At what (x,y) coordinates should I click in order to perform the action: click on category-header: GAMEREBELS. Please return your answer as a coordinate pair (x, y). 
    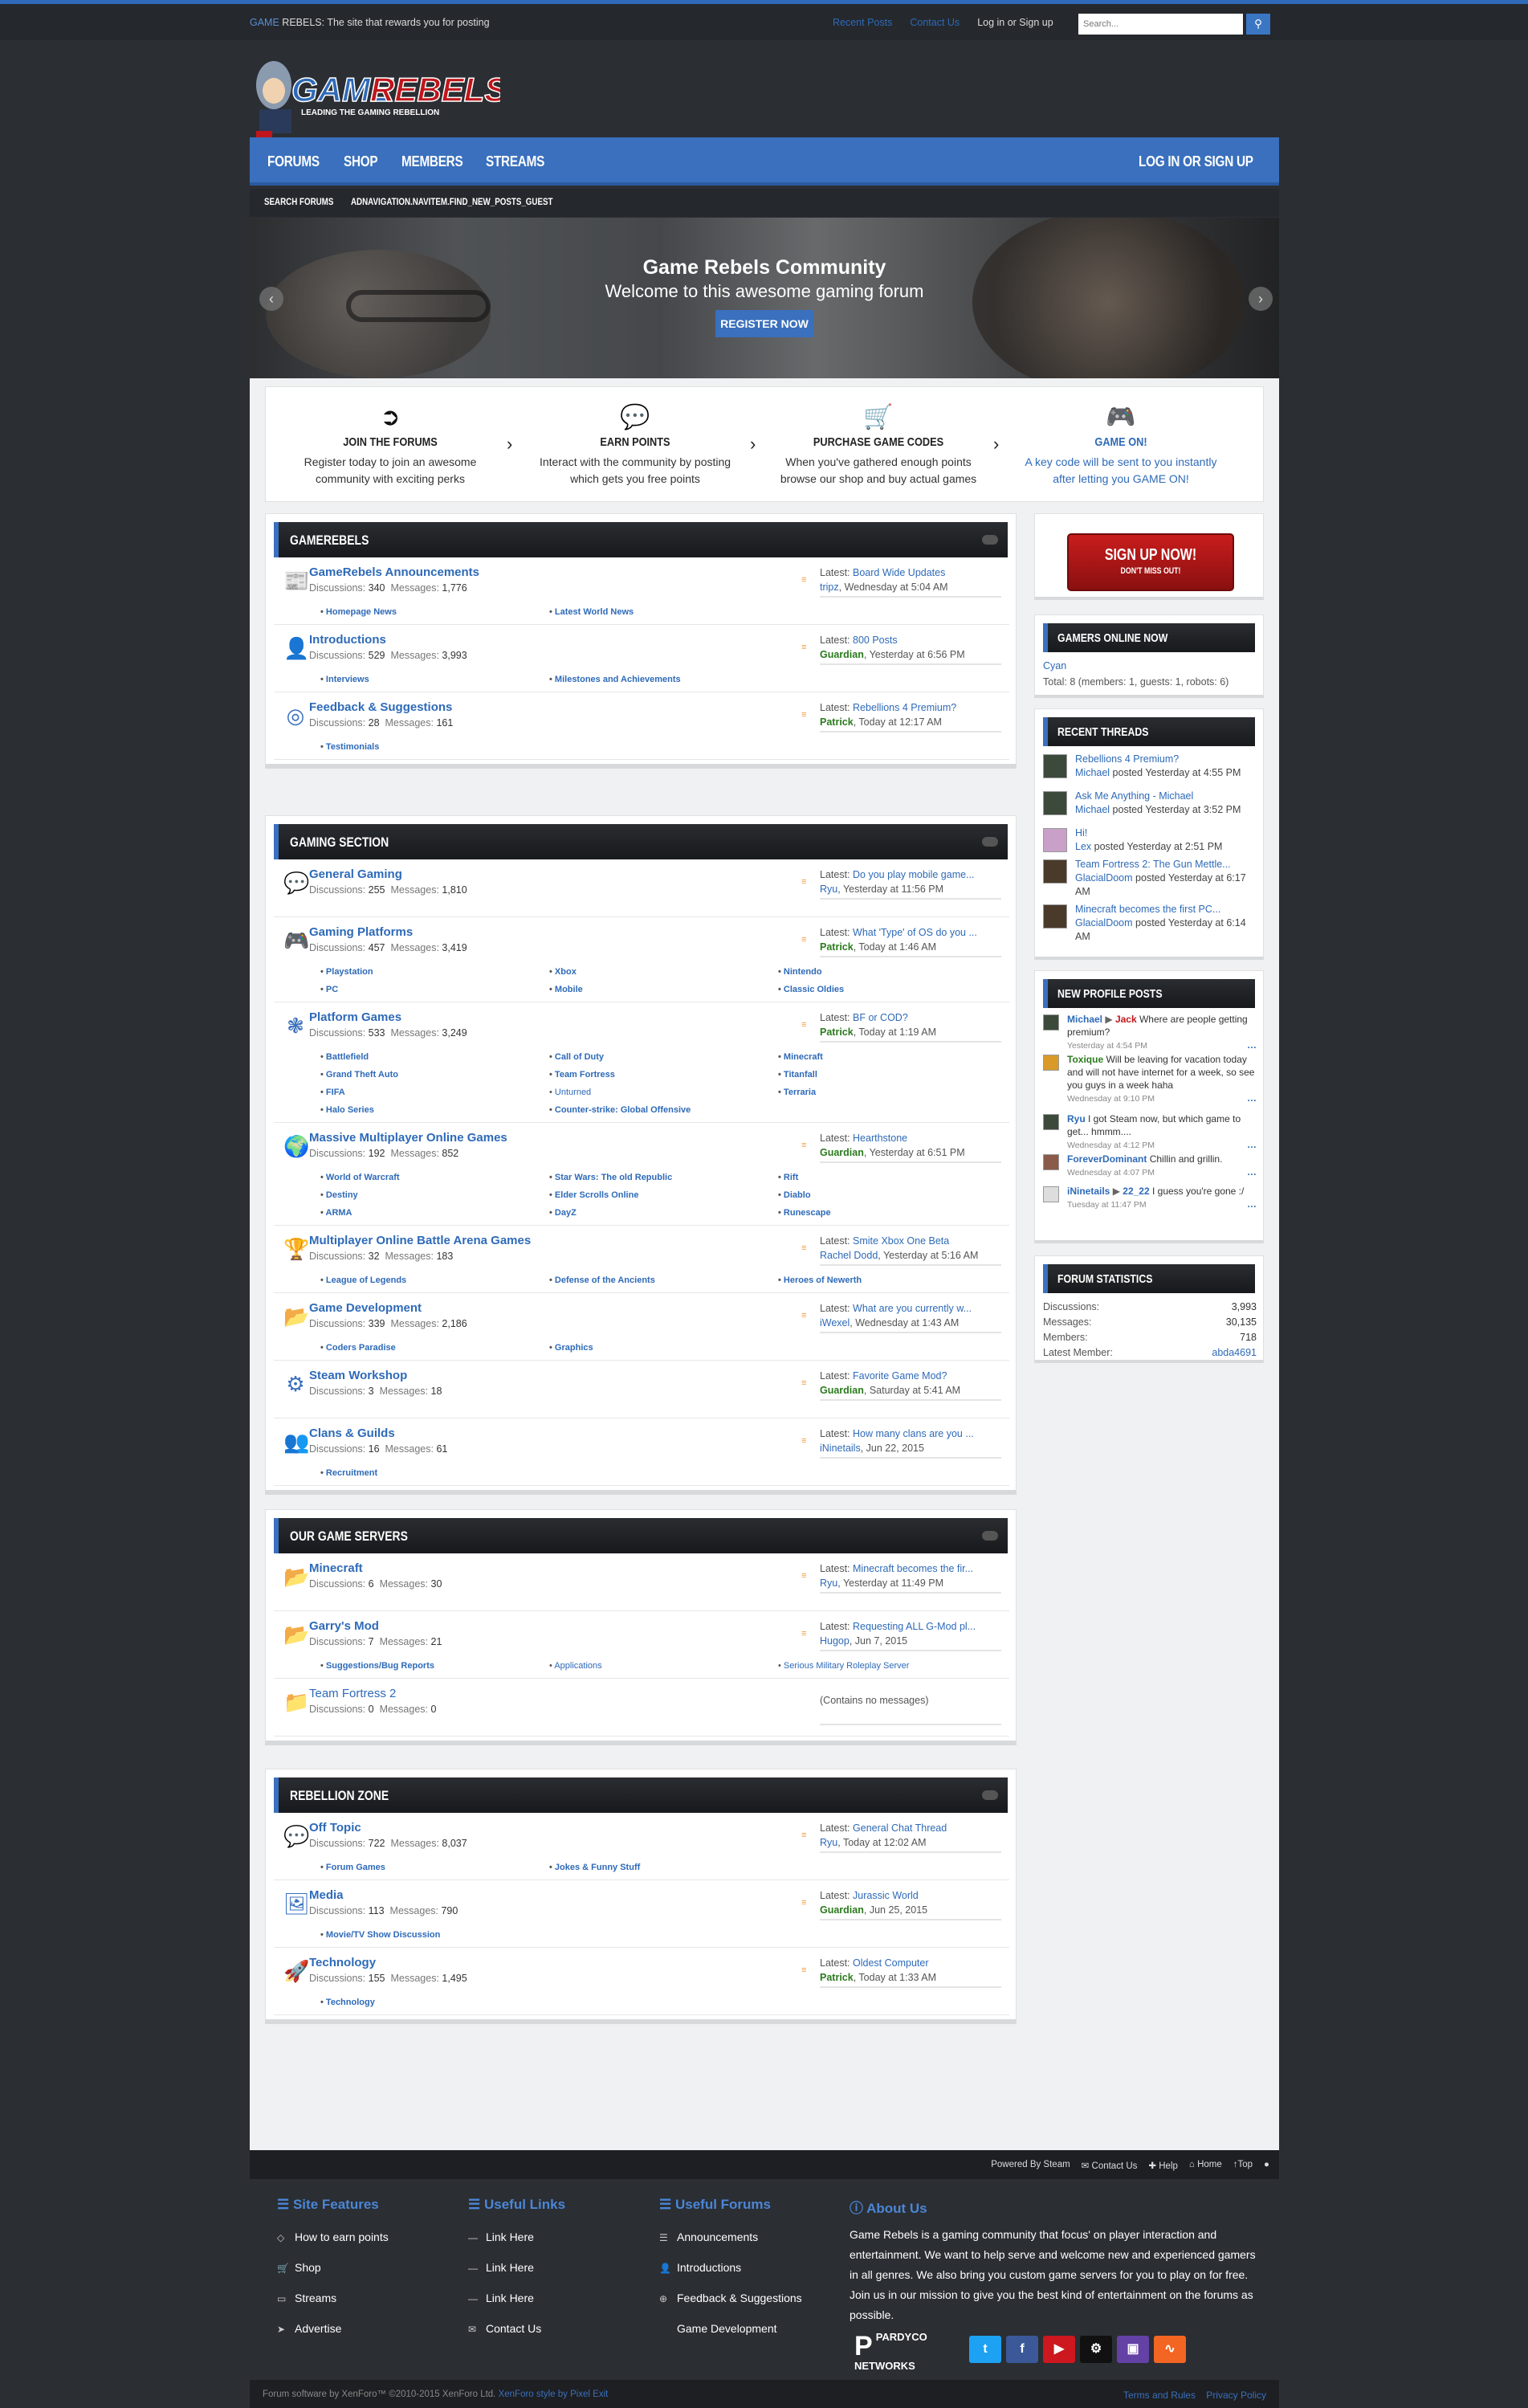
    Looking at the image, I should click on (641, 539).